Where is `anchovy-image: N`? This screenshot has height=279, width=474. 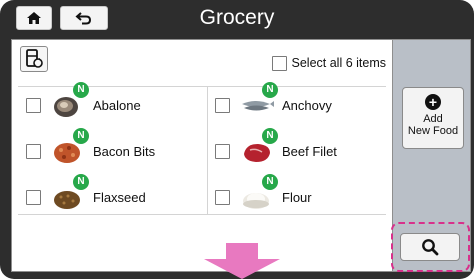
anchovy-image: N is located at coordinates (259, 101).